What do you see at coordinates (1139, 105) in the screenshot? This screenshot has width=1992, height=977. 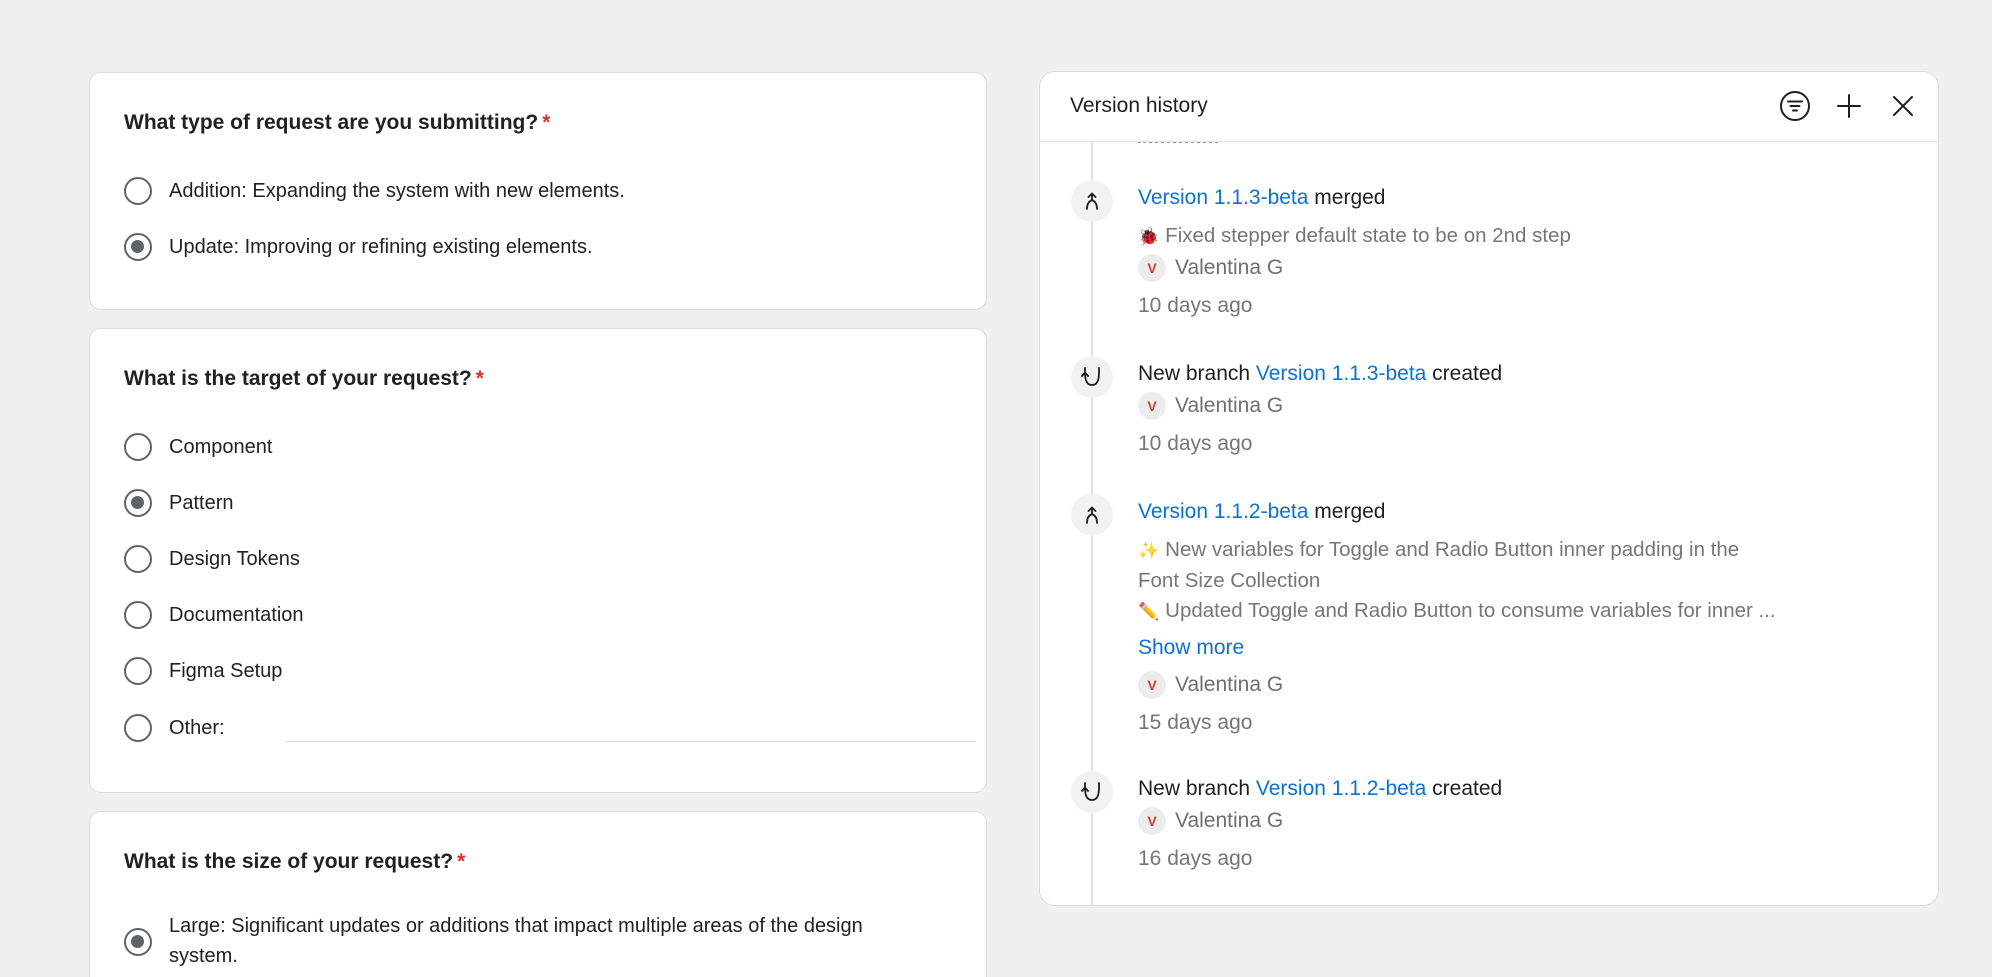 I see `panel-title: Version history` at bounding box center [1139, 105].